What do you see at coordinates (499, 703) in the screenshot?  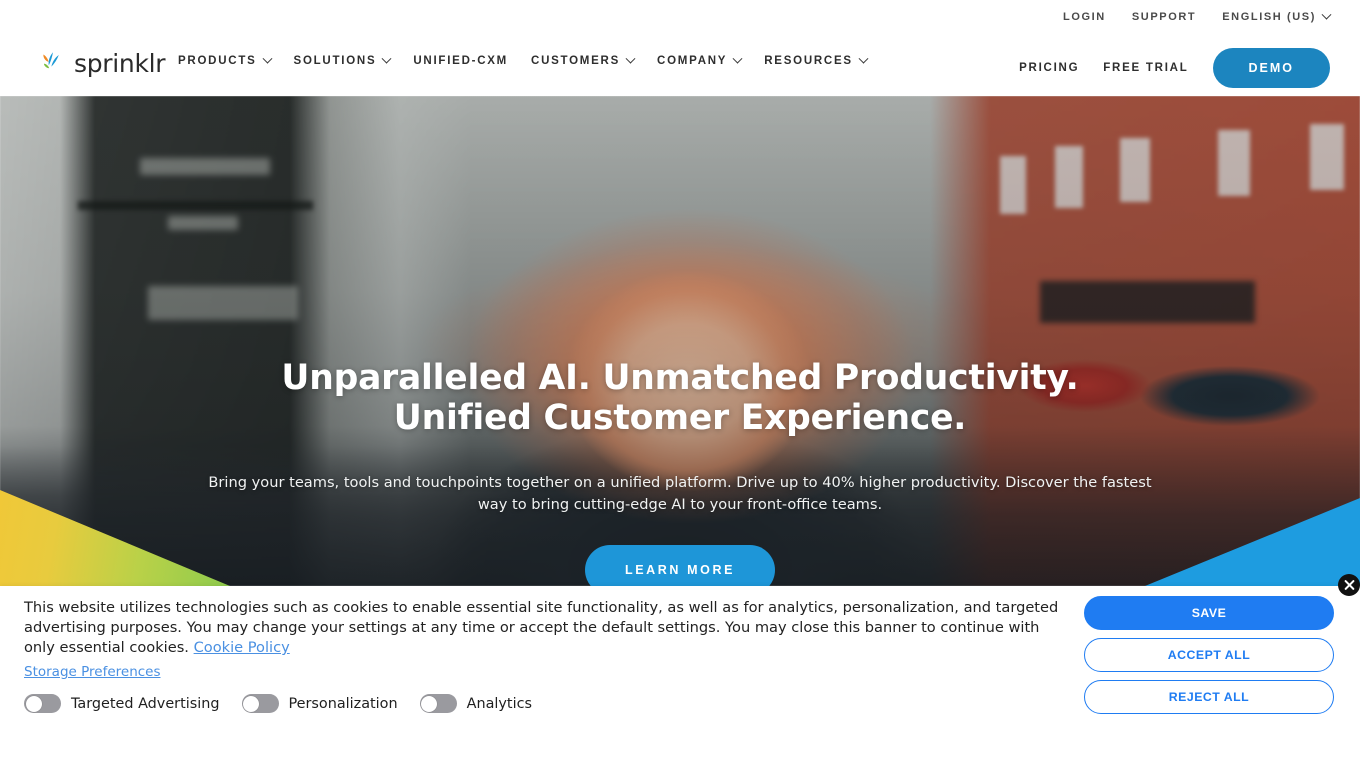 I see `toggle-label: Analytics` at bounding box center [499, 703].